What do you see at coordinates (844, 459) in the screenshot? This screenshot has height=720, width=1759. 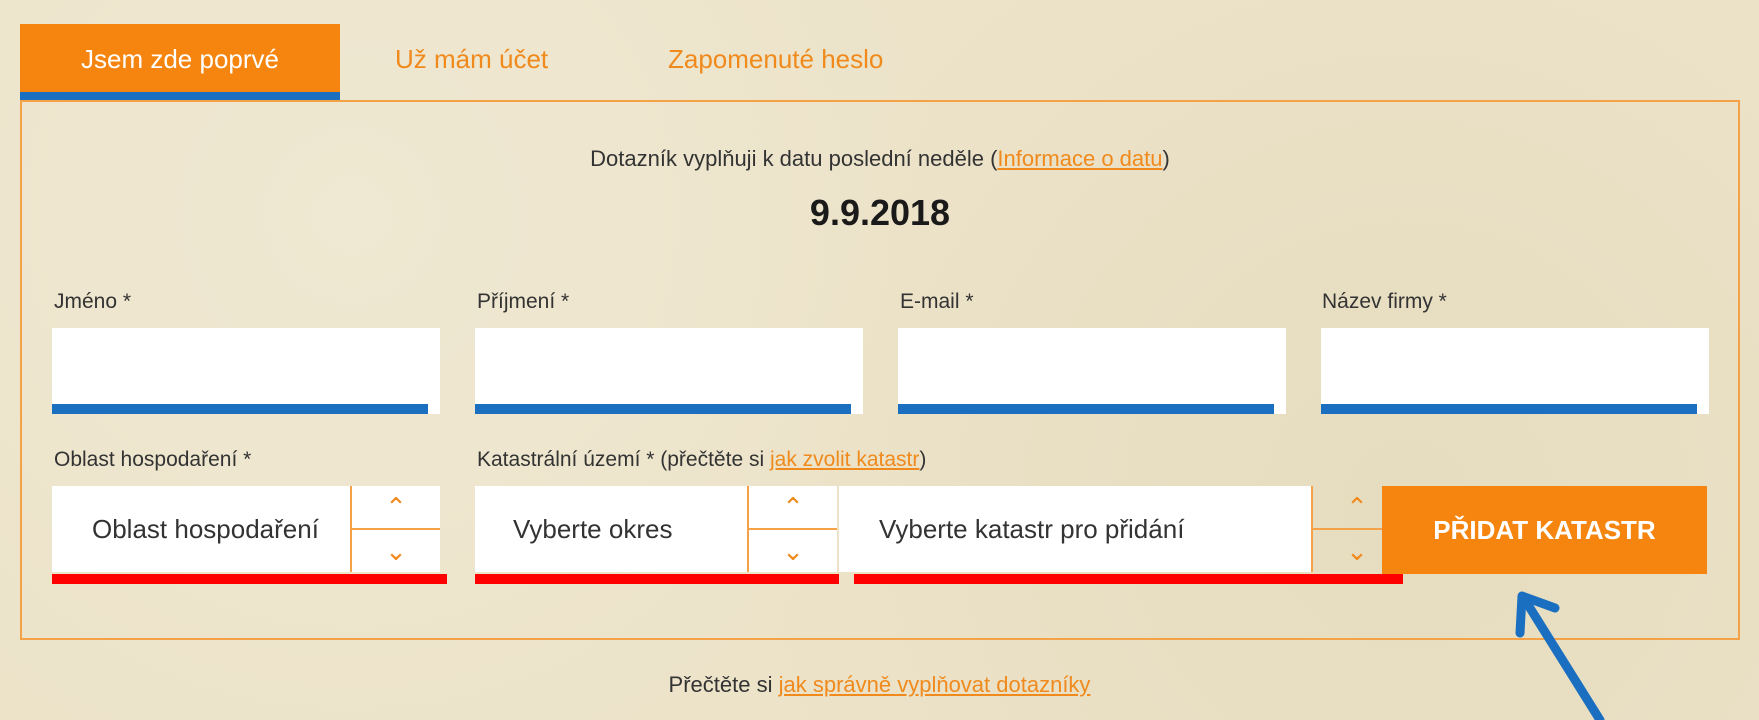 I see `cadastre-help-link: jak zvolit katastr` at bounding box center [844, 459].